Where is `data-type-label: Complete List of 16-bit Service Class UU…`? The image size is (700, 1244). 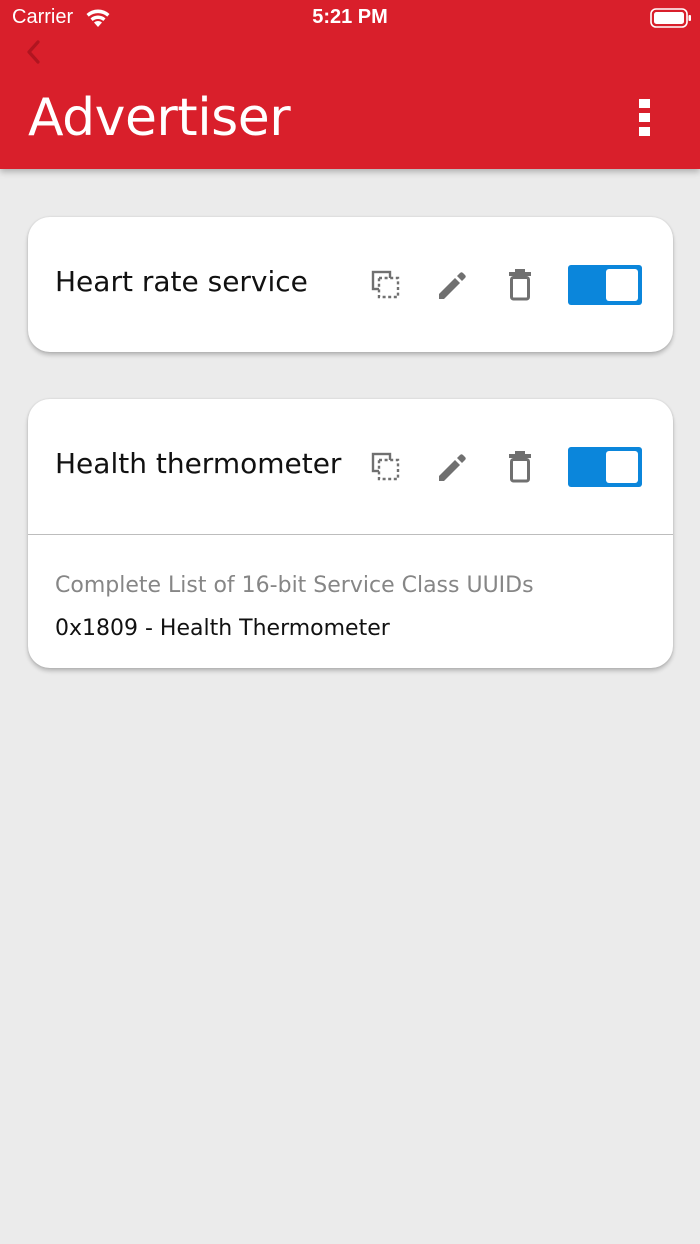
data-type-label: Complete List of 16-bit Service Class UU… is located at coordinates (294, 585).